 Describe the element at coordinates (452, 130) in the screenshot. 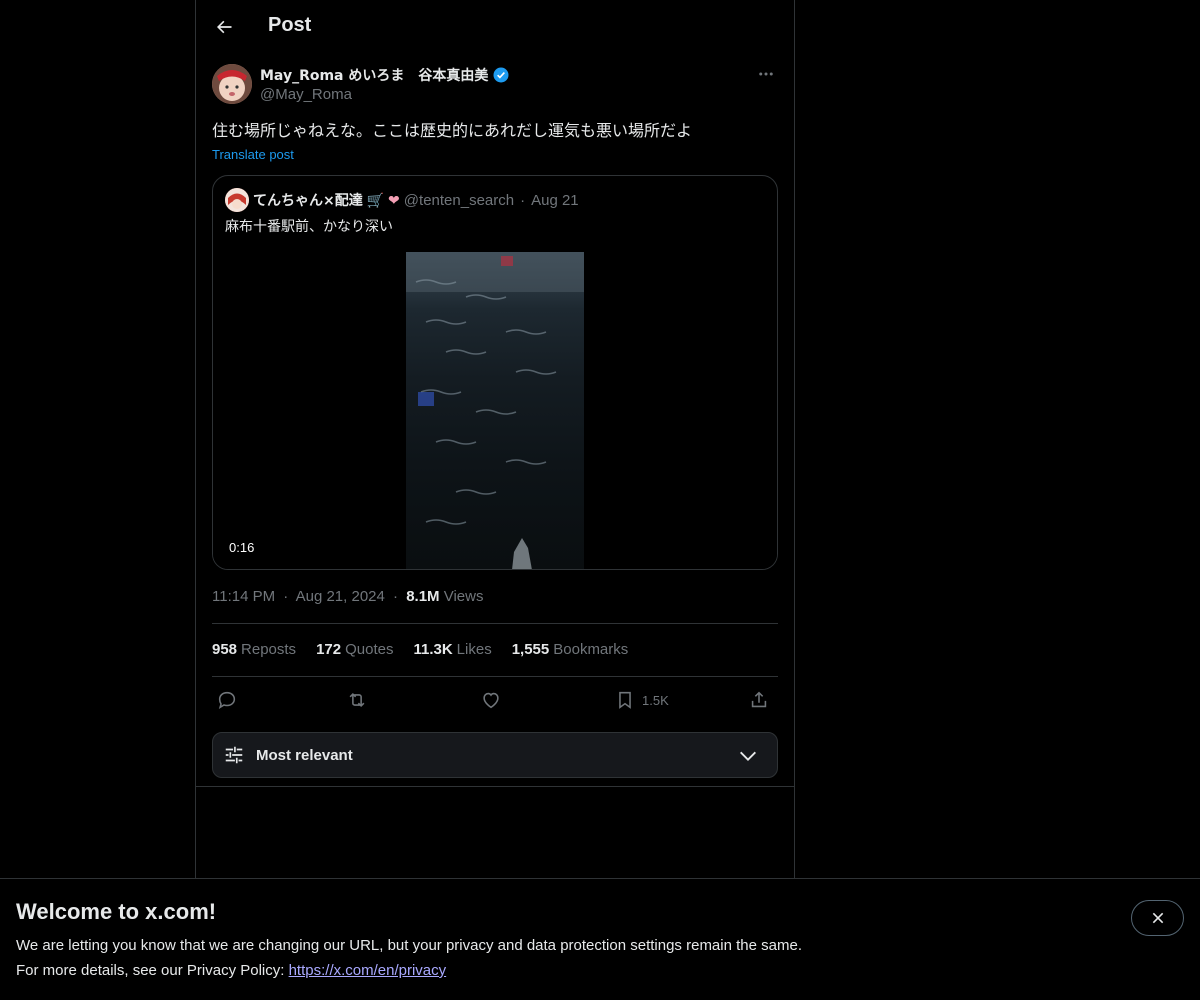

I see `post-text: 住む場所じゃねえな。ここは歴史的にあれだし運気も悪い場所だよ` at that location.